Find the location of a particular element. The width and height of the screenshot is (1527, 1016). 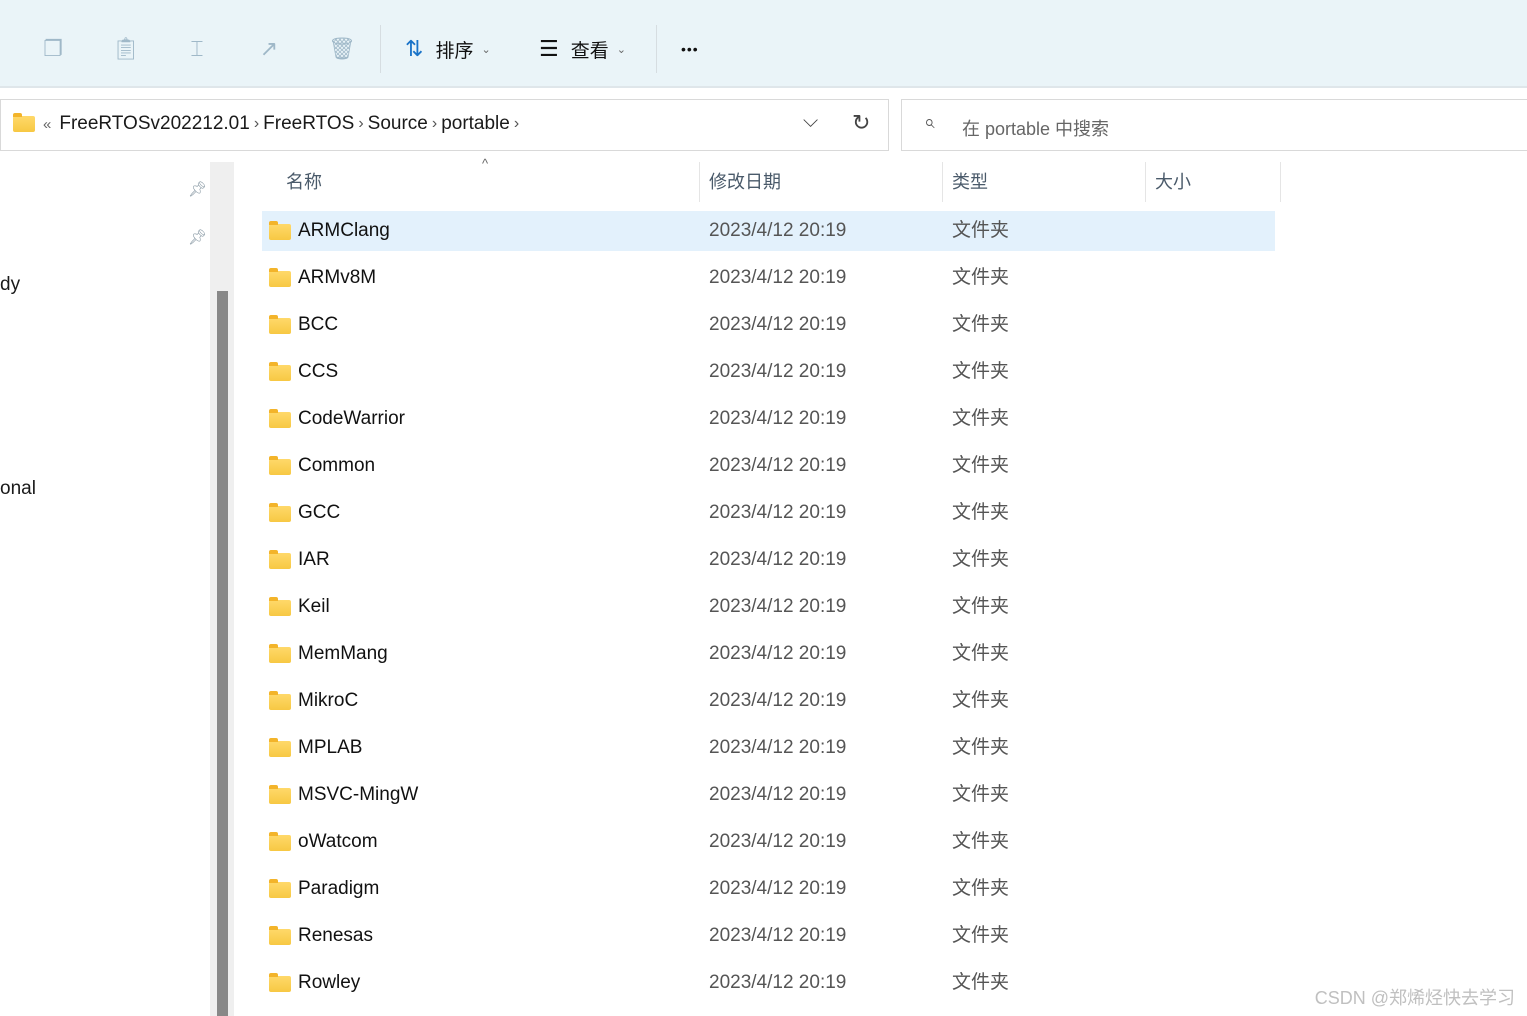

file-row: GCC 2023/4/12 20:19 文件夹 is located at coordinates (768, 513).